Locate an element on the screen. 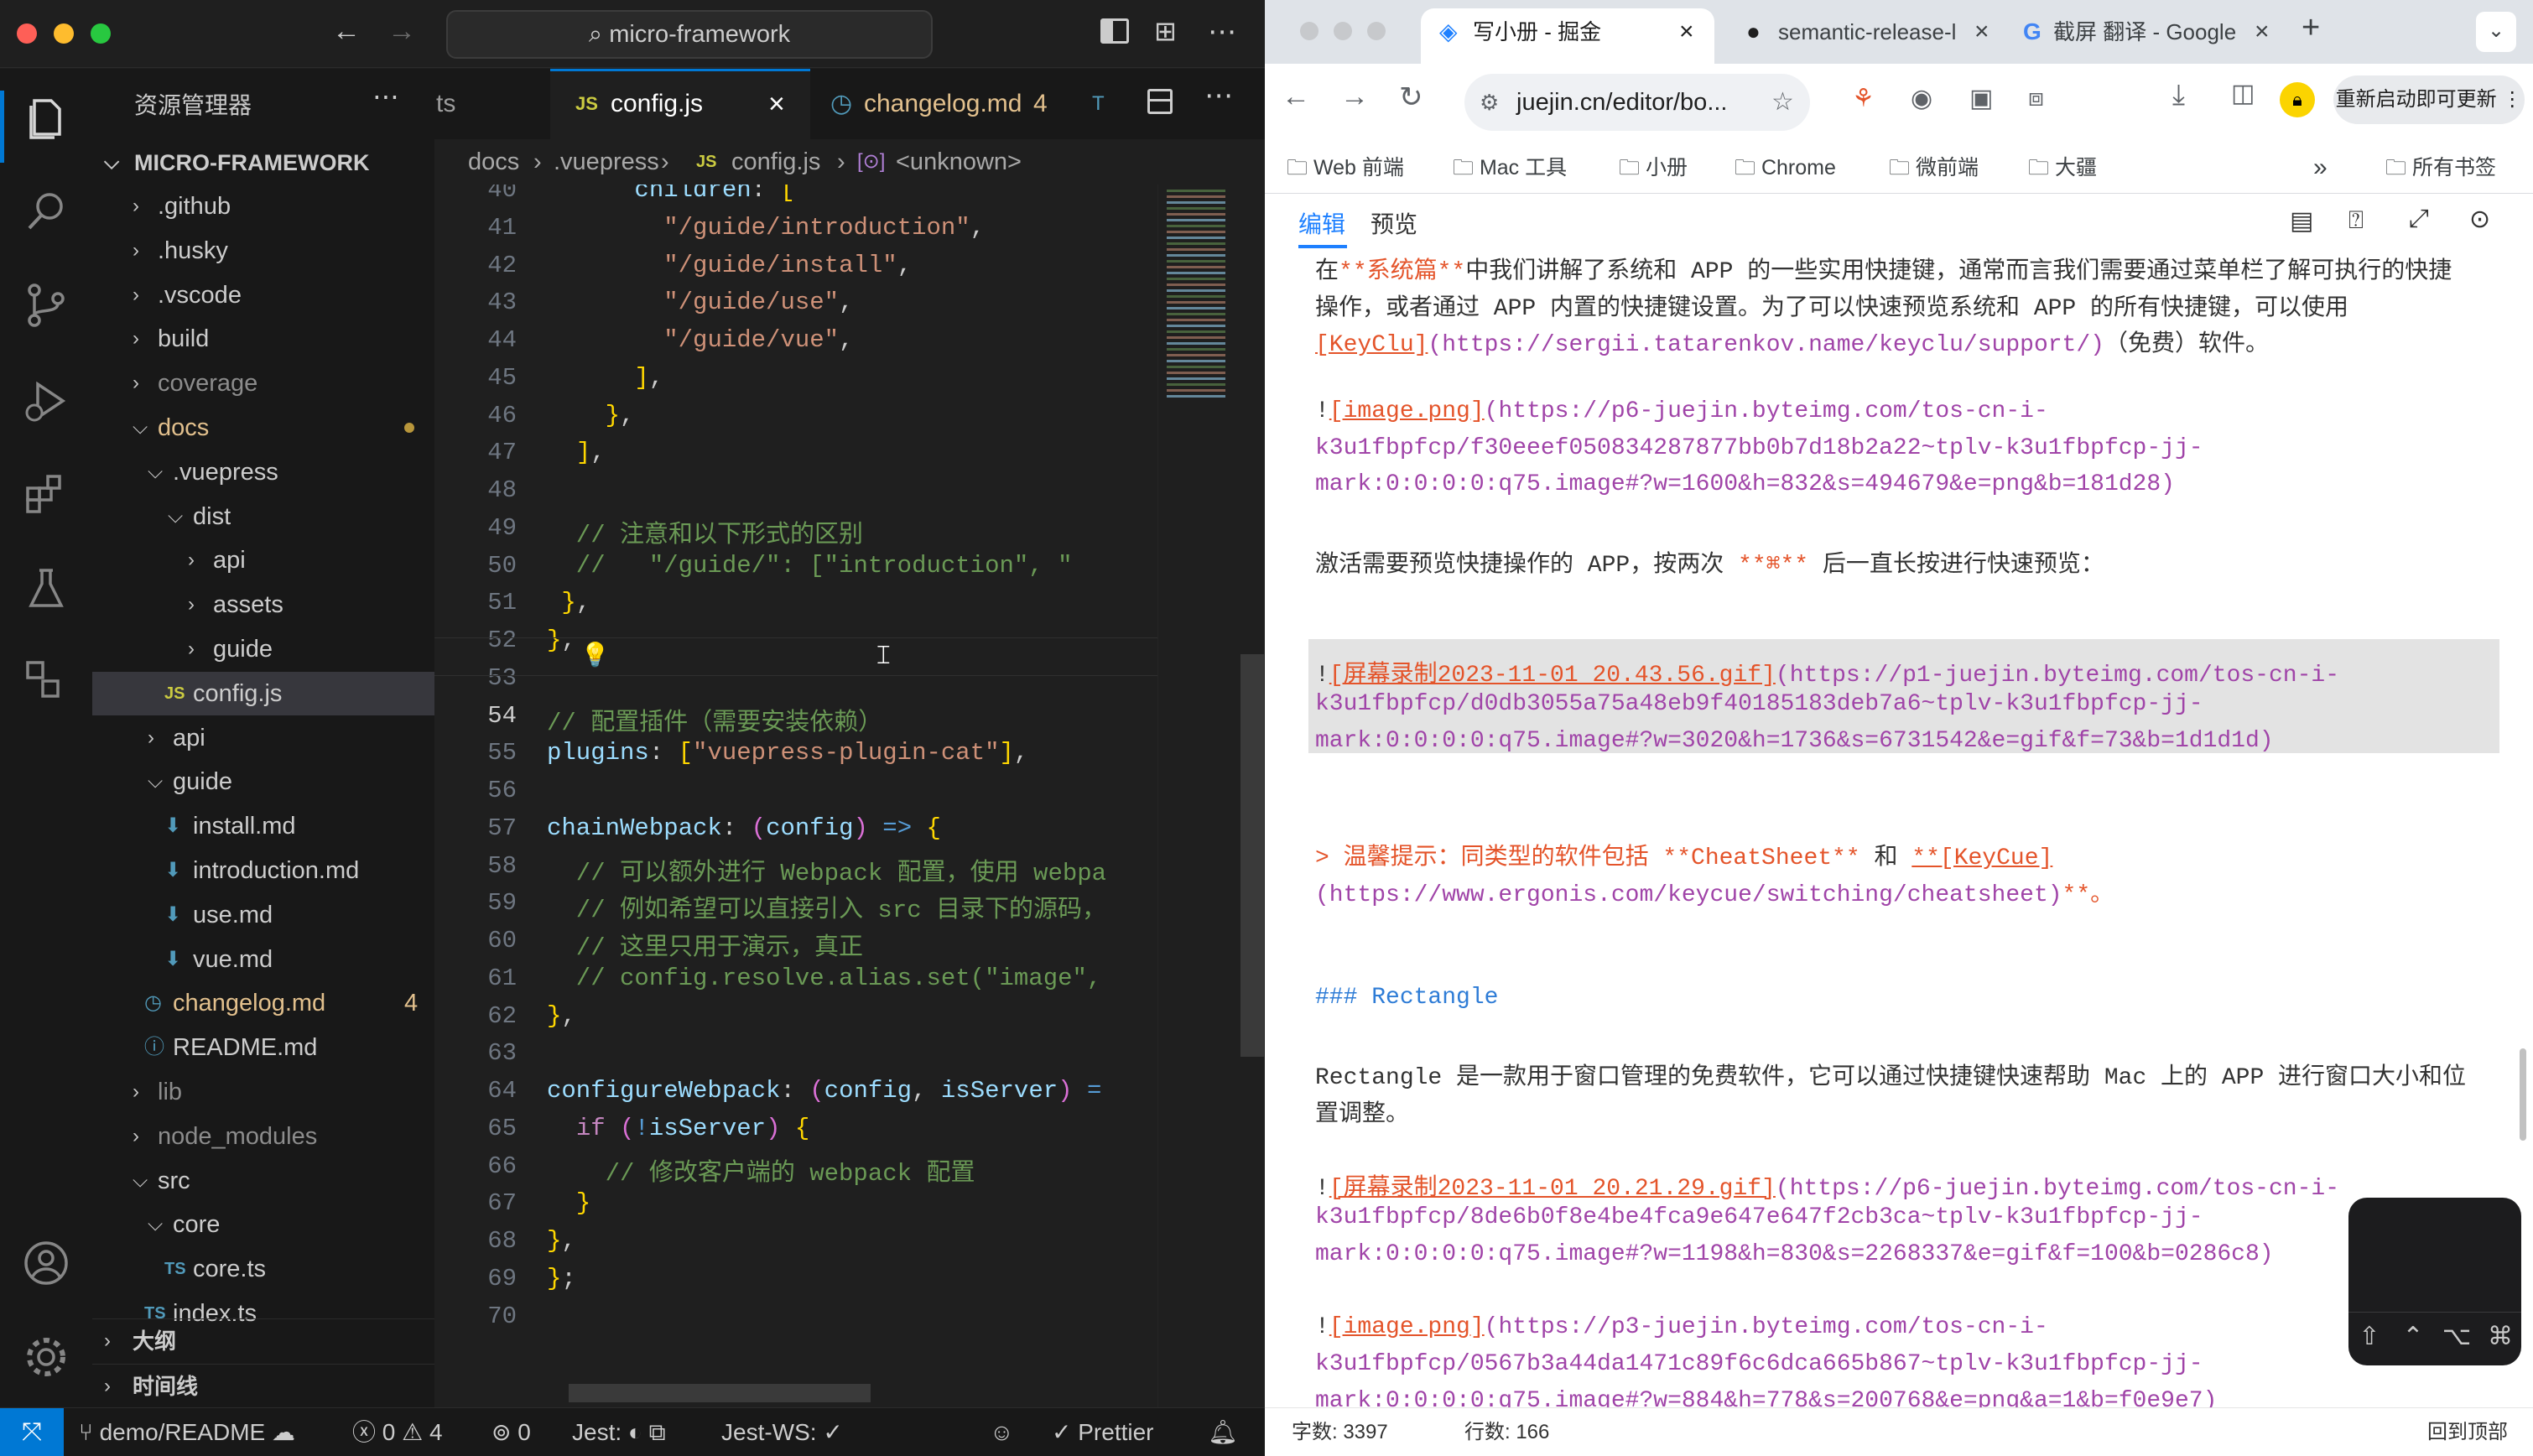 This screenshot has height=1456, width=2533. tree-item: ⌵ .vuepress is located at coordinates (263, 472).